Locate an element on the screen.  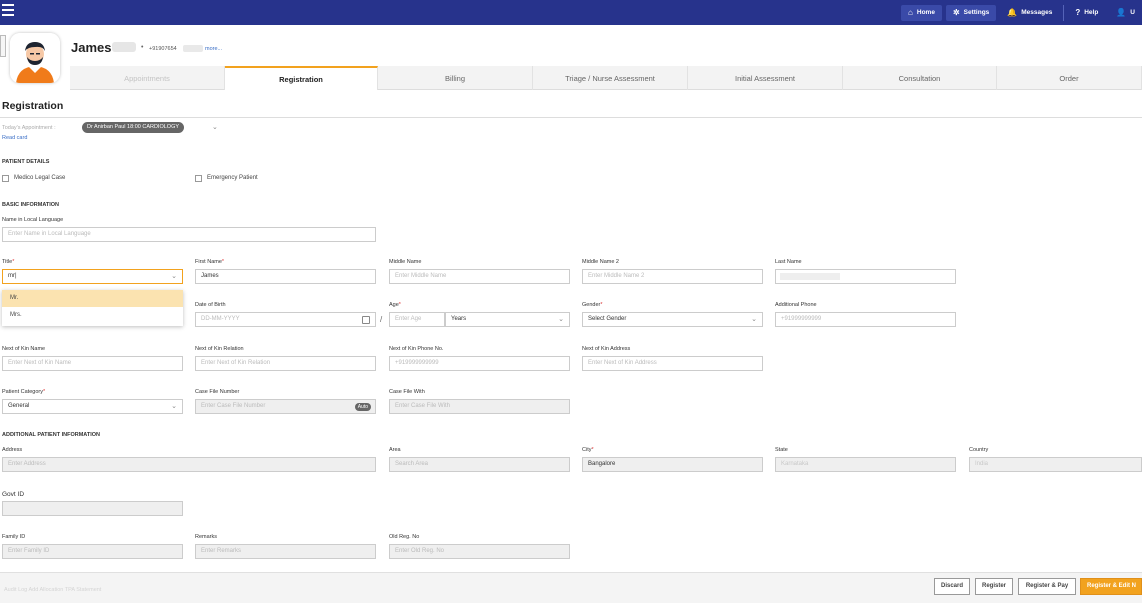
additional-phone-input: +91999999999 is located at coordinates (865, 319).